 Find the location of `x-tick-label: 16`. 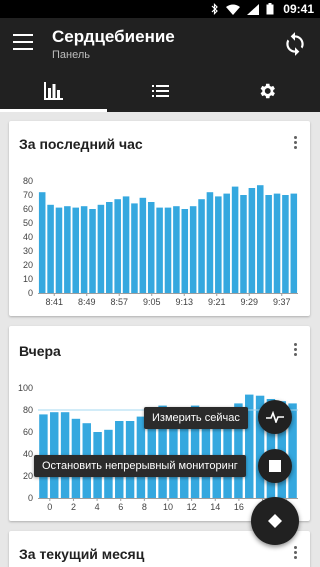

x-tick-label: 16 is located at coordinates (239, 507).